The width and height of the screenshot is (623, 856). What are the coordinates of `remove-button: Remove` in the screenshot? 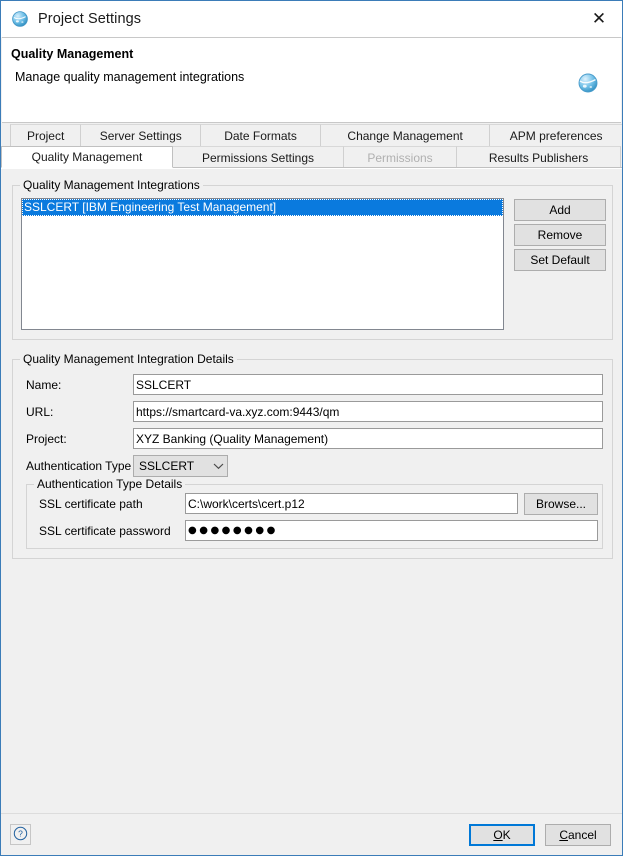 It's located at (560, 235).